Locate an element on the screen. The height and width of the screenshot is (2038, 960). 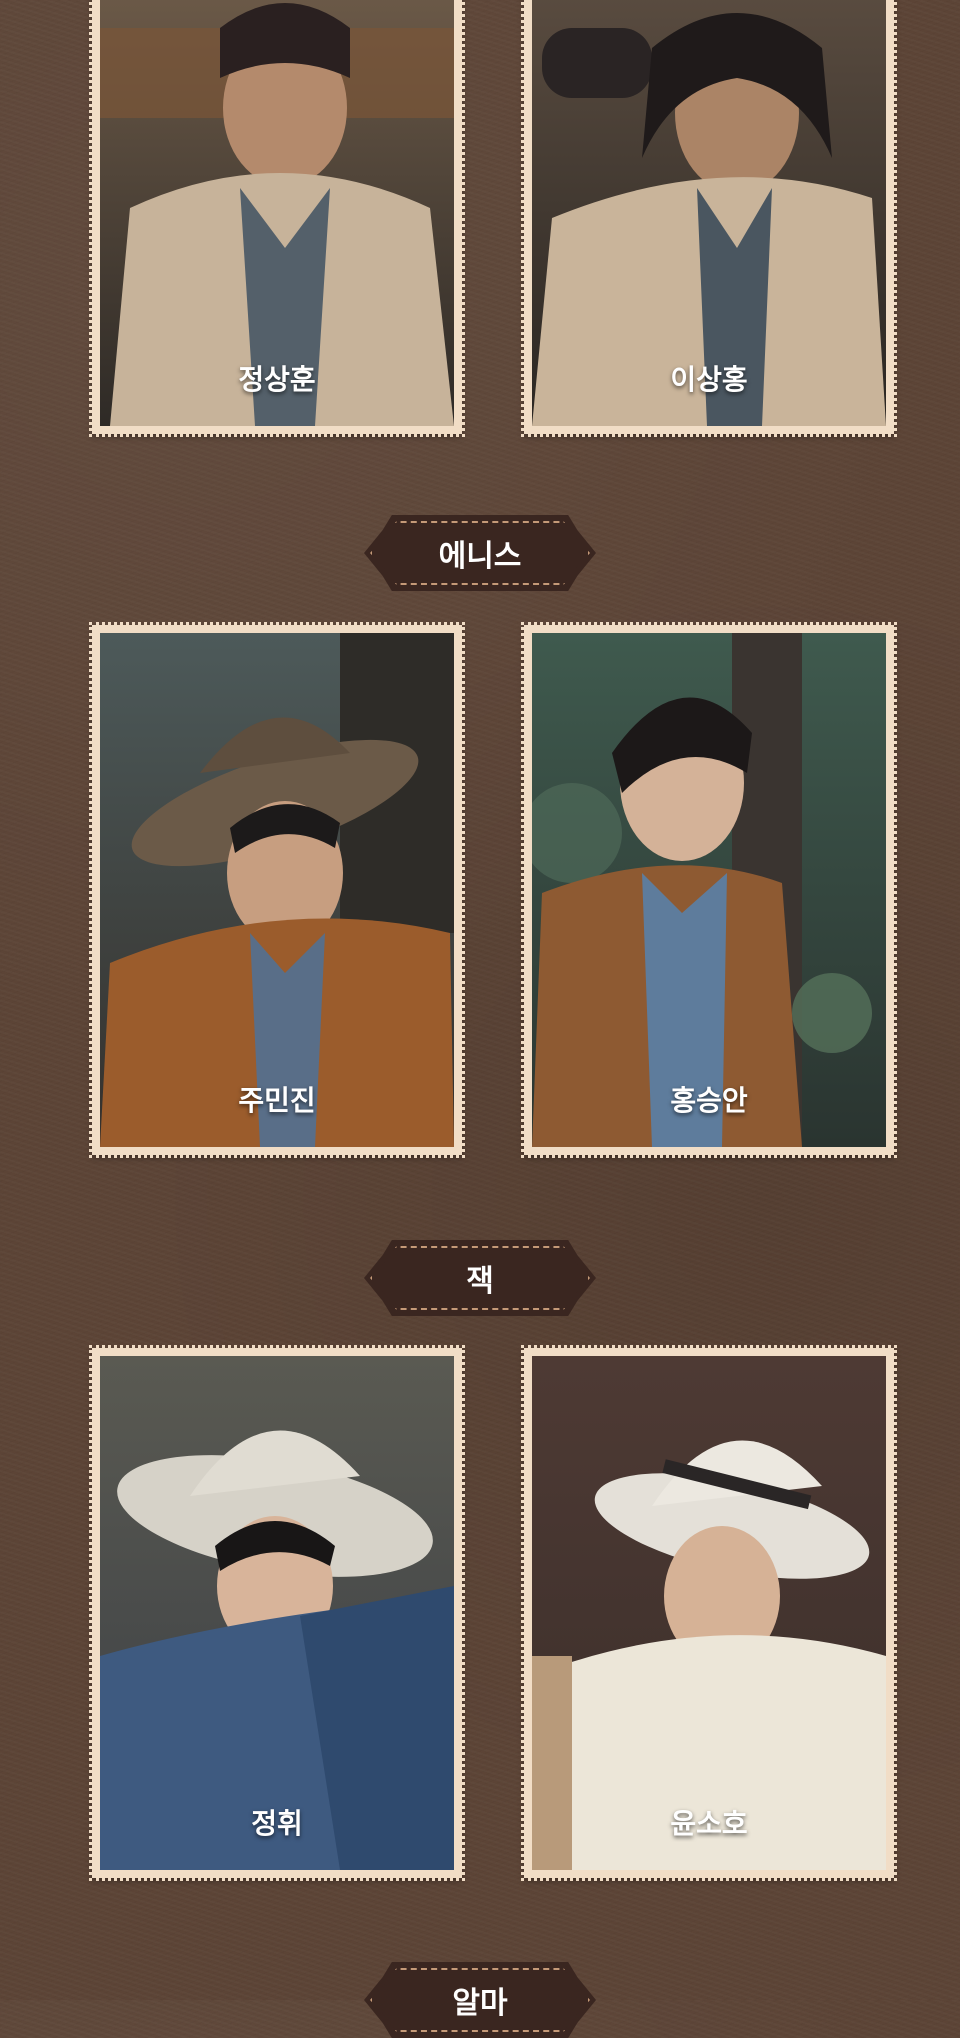
role-banner-ennis: 에니스 is located at coordinates (480, 553).